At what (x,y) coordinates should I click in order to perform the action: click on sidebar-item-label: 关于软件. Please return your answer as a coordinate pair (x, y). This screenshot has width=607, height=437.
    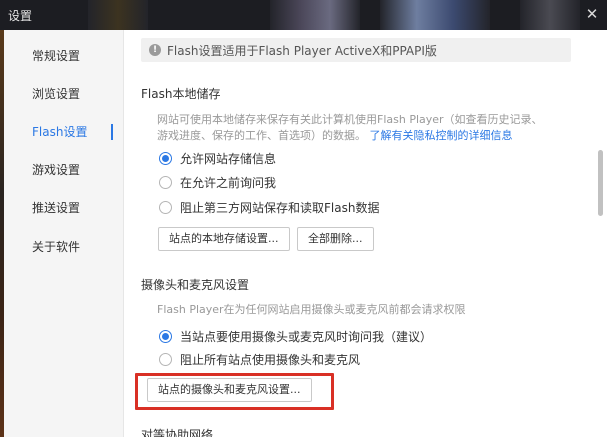
    Looking at the image, I should click on (56, 247).